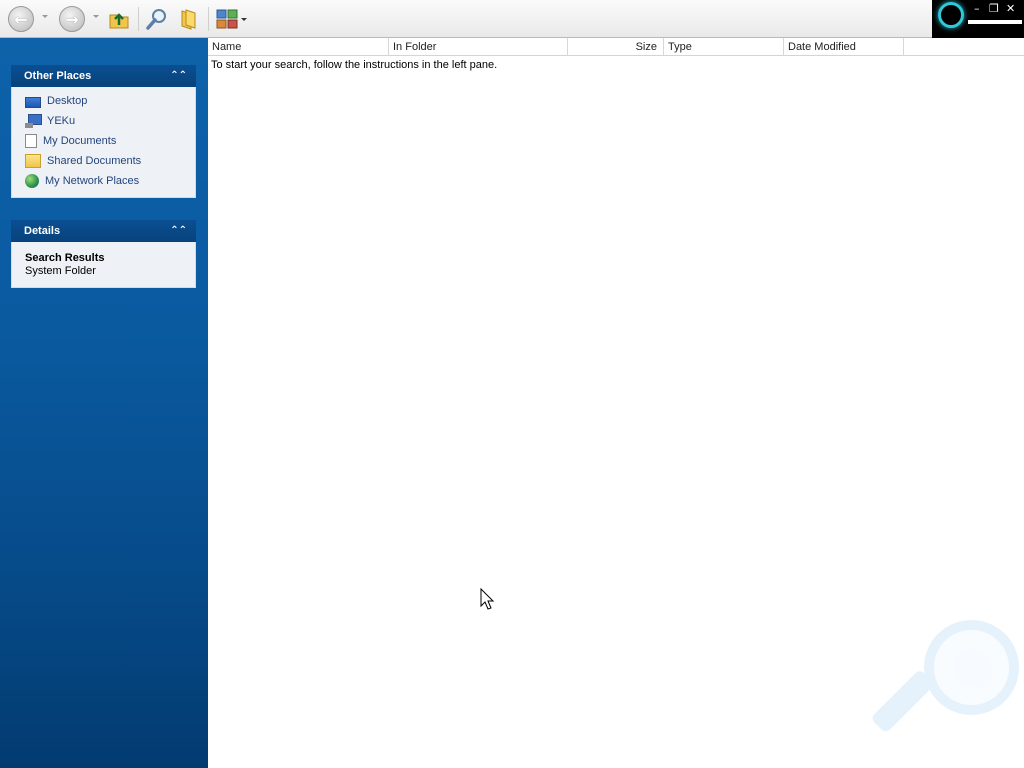  Describe the element at coordinates (31, 141) in the screenshot. I see `documents-icon` at that location.